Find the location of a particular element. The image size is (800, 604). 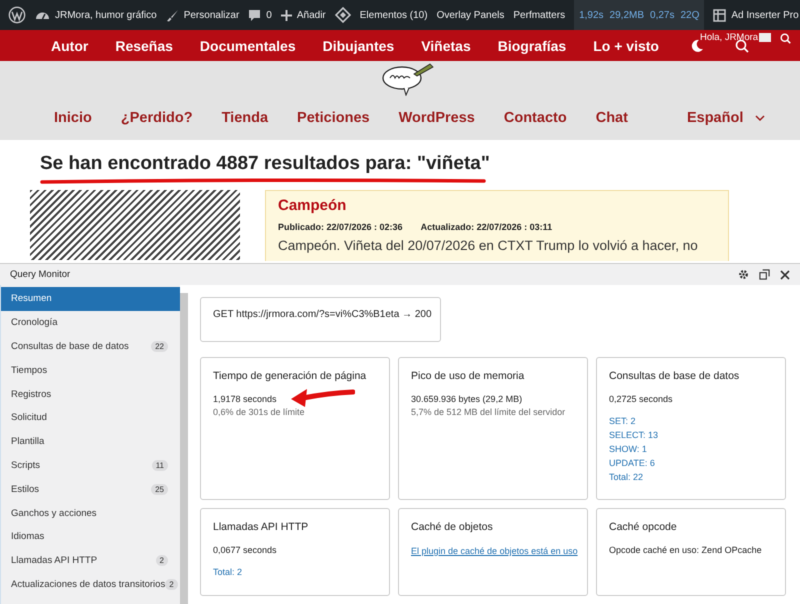

nav-link: WordPress is located at coordinates (436, 118).